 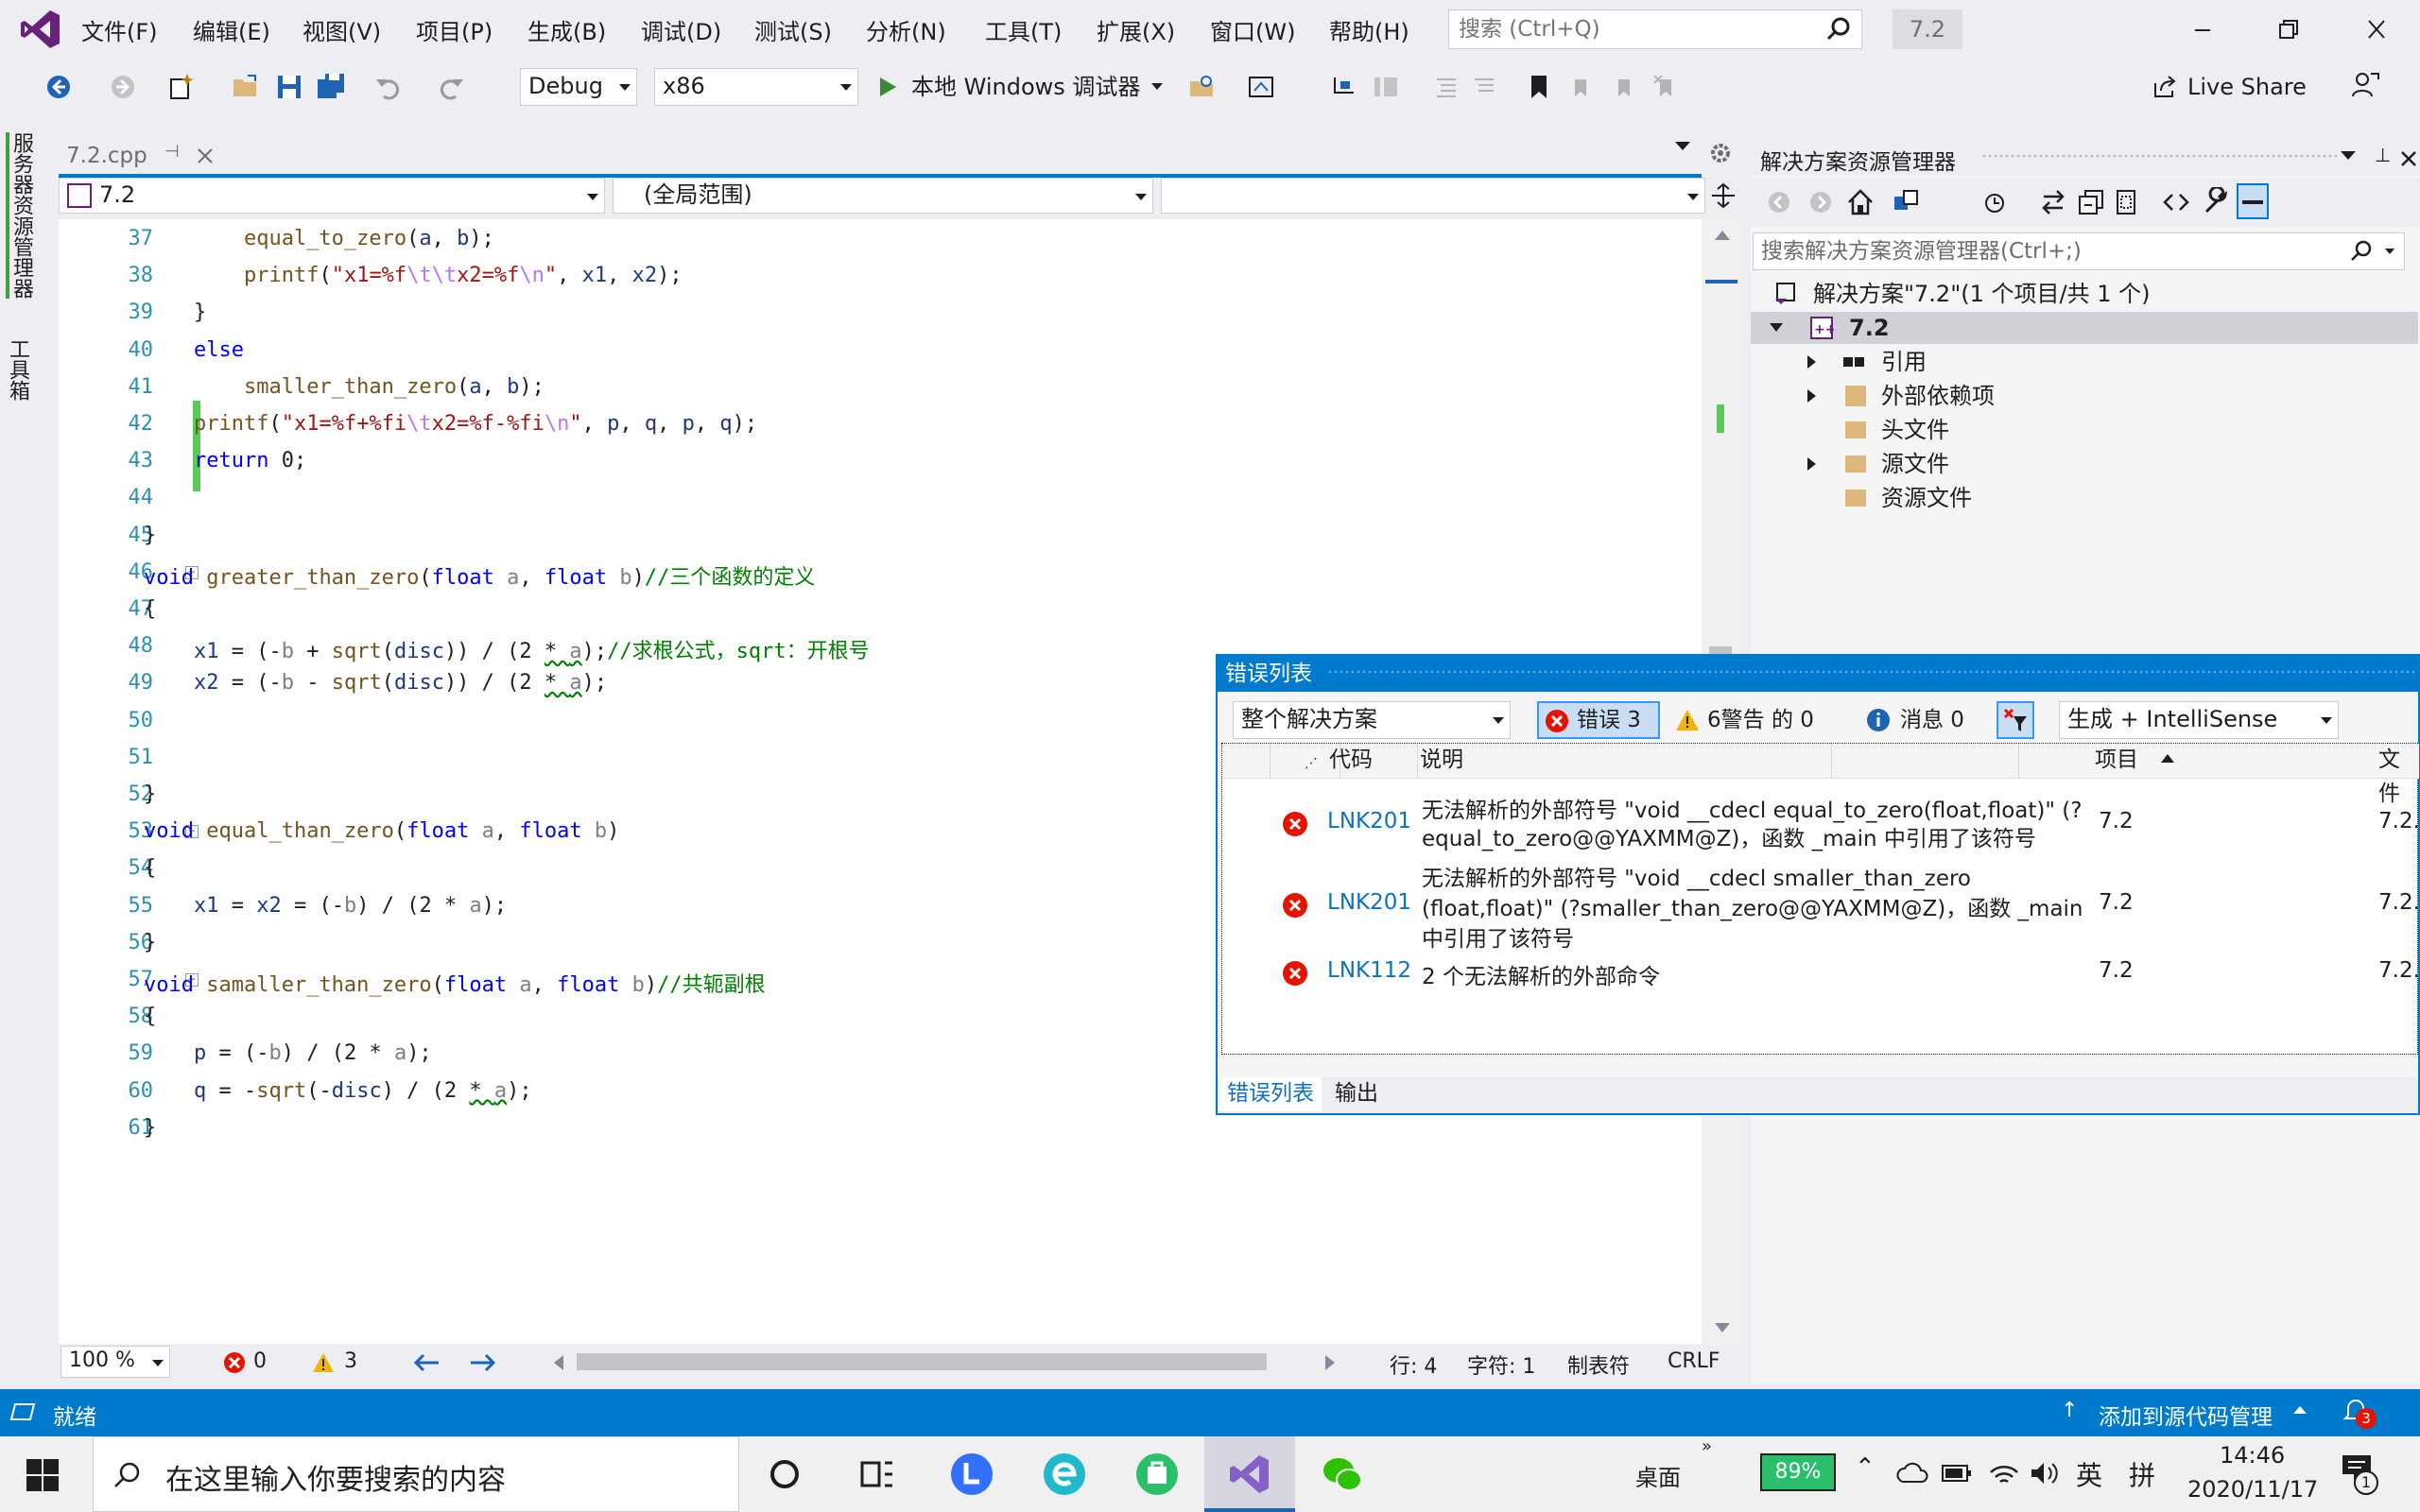 What do you see at coordinates (2199, 720) in the screenshot?
I see `build-source-select: 生成 + IntelliSense` at bounding box center [2199, 720].